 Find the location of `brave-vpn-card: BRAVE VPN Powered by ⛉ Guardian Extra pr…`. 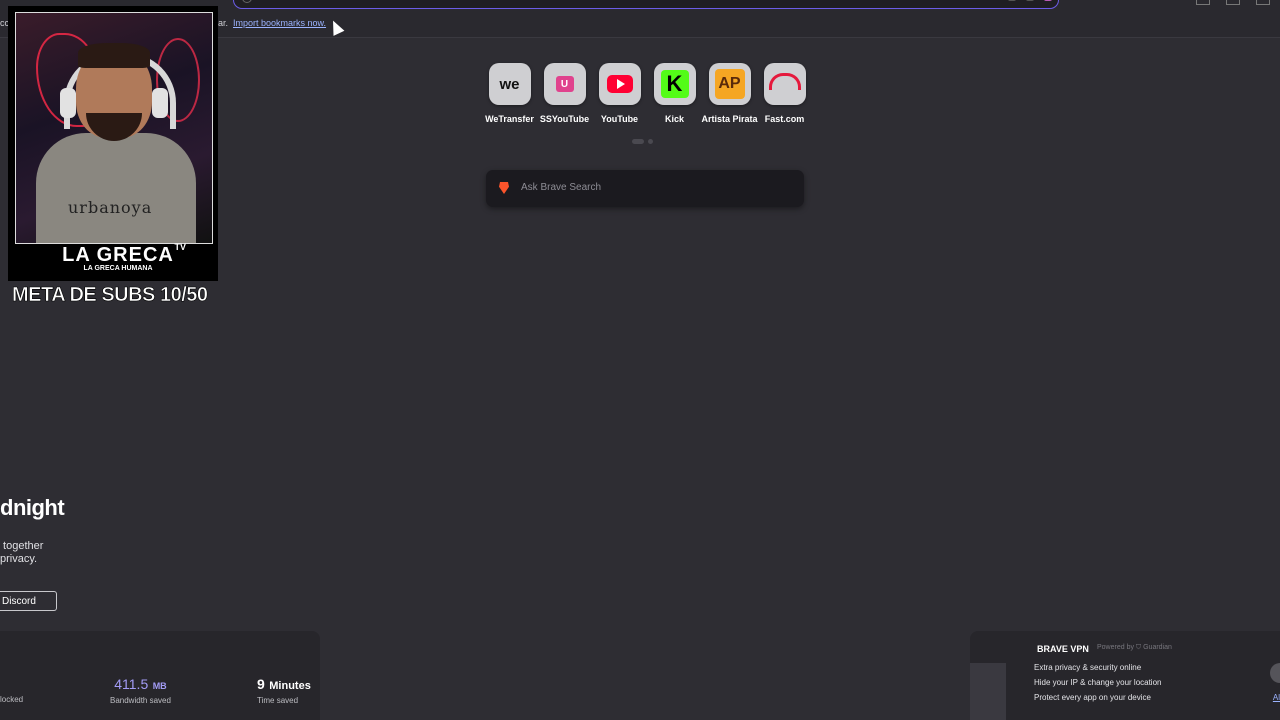

brave-vpn-card: BRAVE VPN Powered by ⛉ Guardian Extra pr… is located at coordinates (1125, 675).